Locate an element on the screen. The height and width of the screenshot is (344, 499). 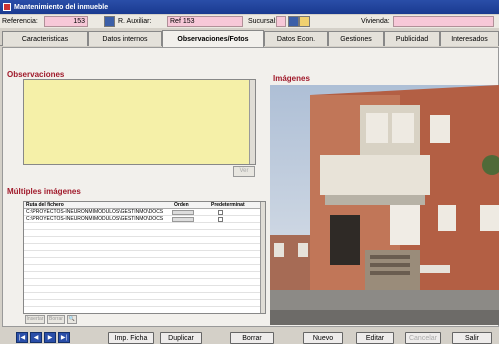
first-record-icon: |◀ is located at coordinates (22, 337).